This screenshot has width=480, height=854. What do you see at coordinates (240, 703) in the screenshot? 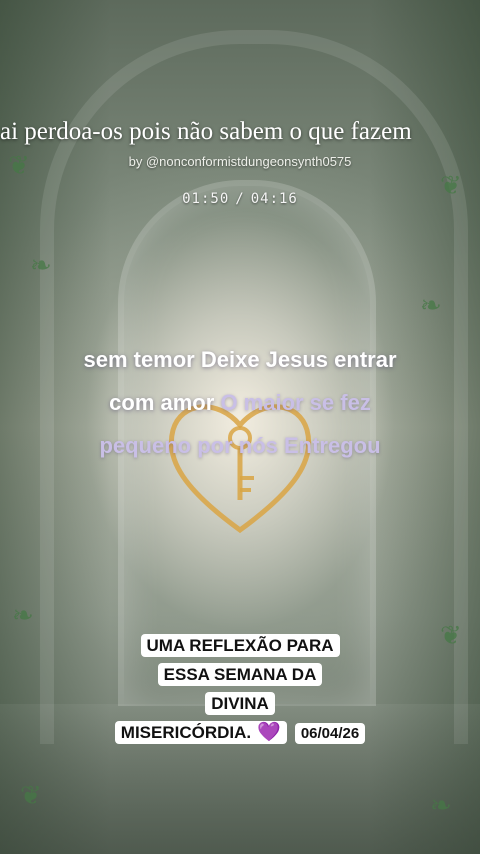
I see `caption-line-3: DIVINA` at bounding box center [240, 703].